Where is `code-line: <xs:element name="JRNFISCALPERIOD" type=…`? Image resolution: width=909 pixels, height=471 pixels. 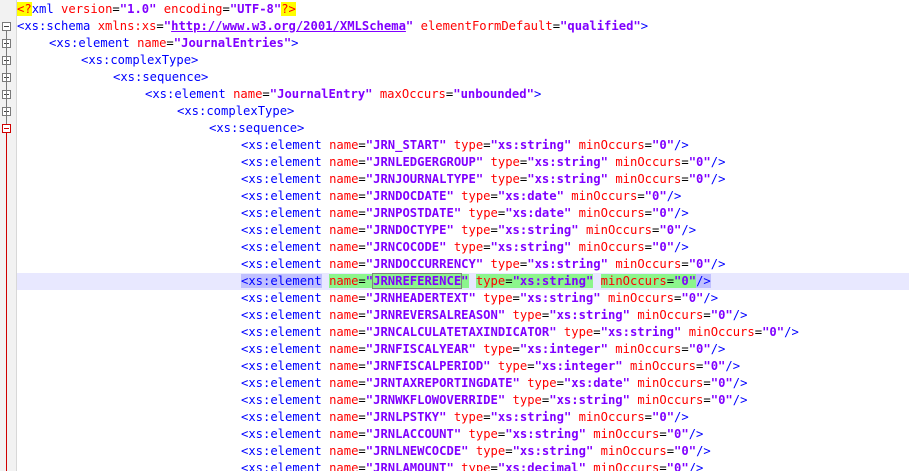 code-line: <xs:element name="JRNFISCALPERIOD" type=… is located at coordinates (463, 366).